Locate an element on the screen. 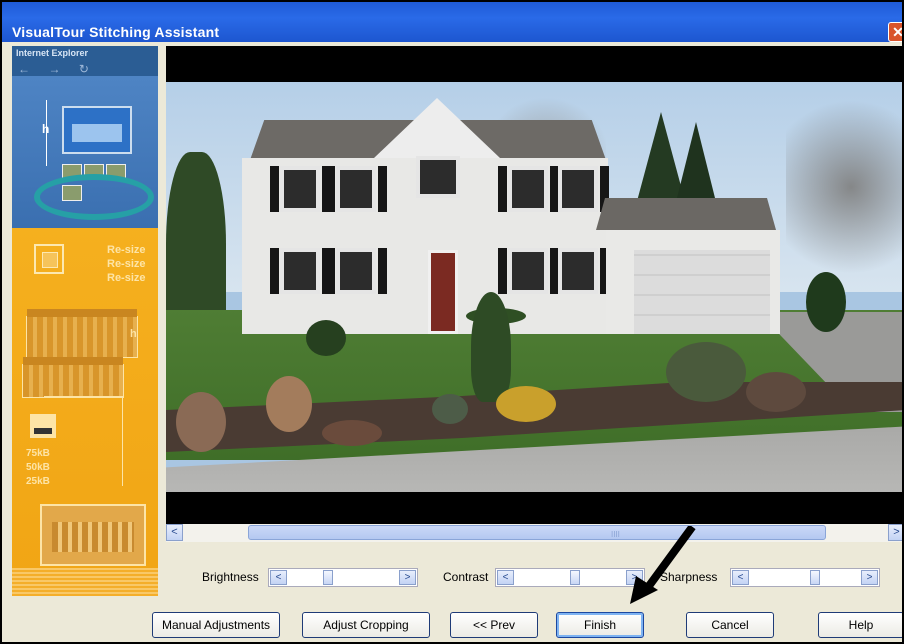  file-size-label: 25kB is located at coordinates (38, 481).